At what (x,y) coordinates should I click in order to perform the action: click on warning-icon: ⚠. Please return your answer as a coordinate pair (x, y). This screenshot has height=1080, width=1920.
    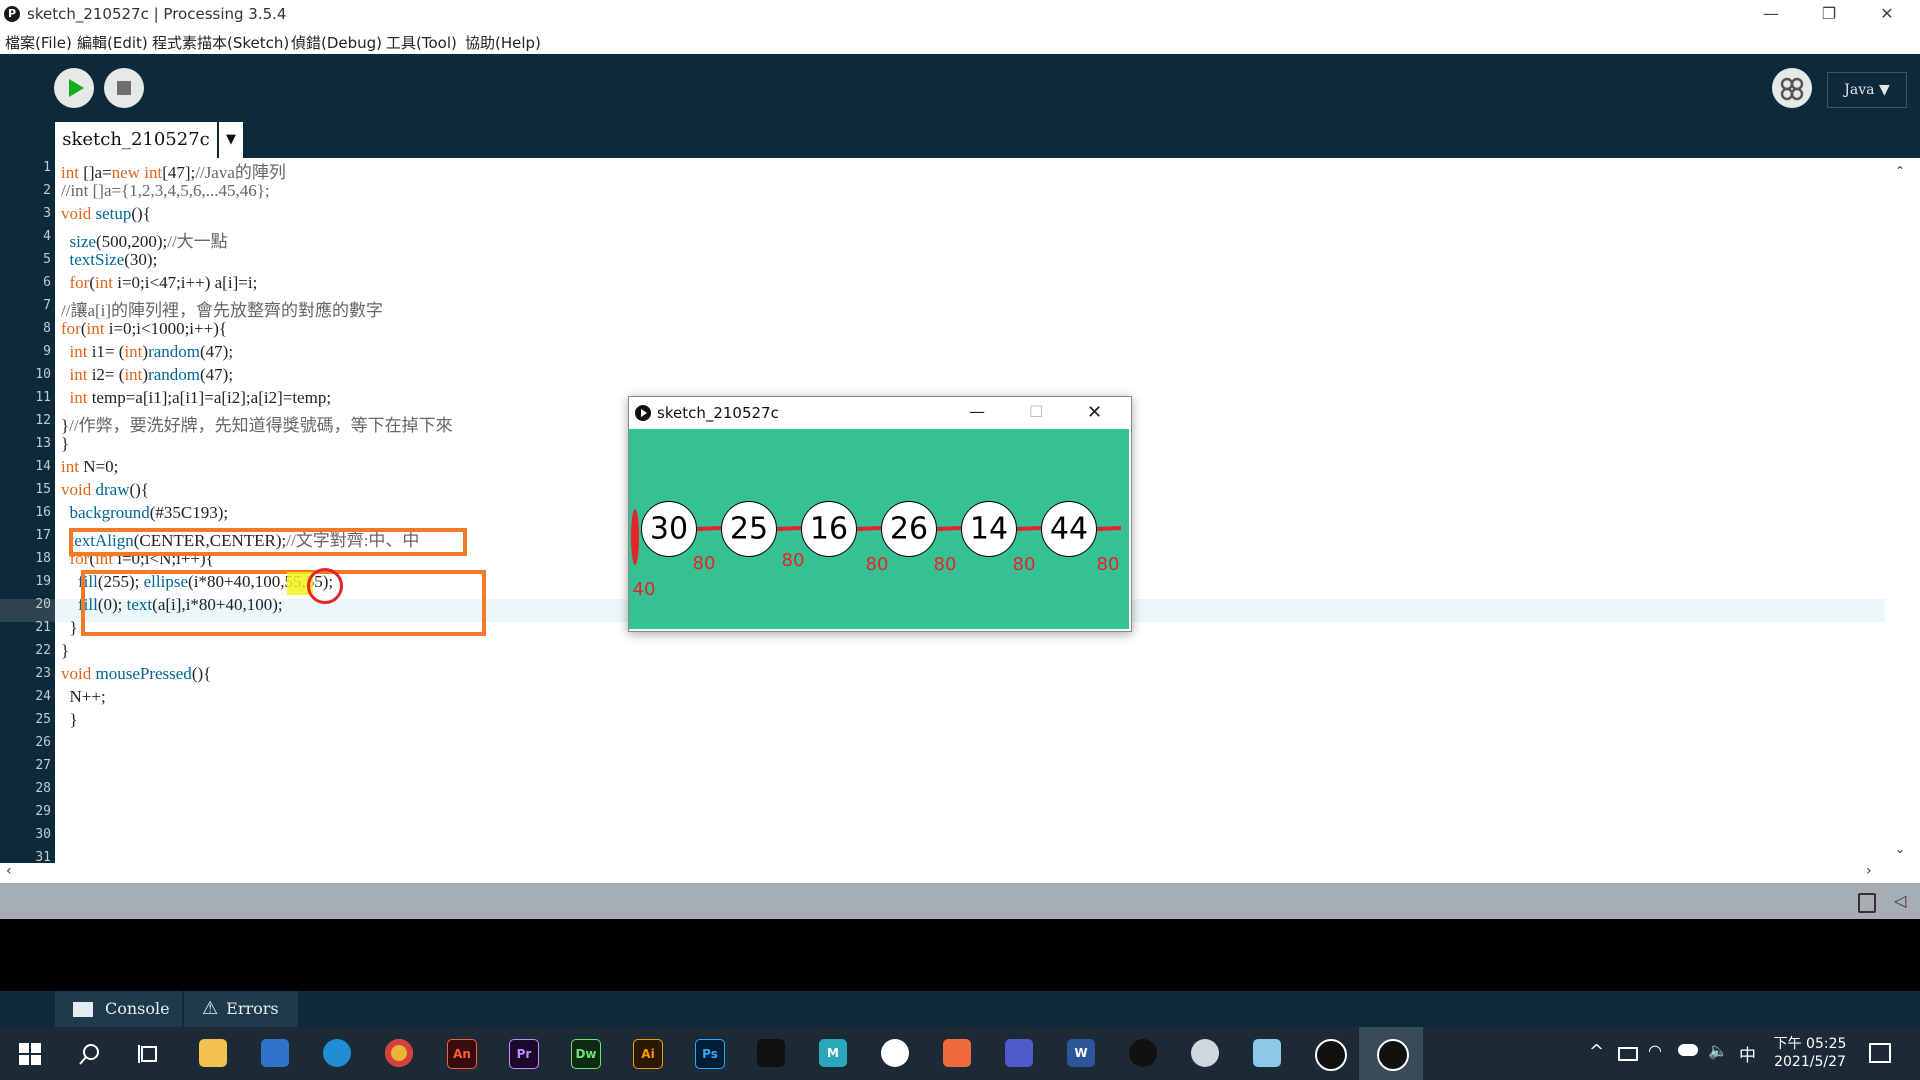
    Looking at the image, I should click on (210, 1008).